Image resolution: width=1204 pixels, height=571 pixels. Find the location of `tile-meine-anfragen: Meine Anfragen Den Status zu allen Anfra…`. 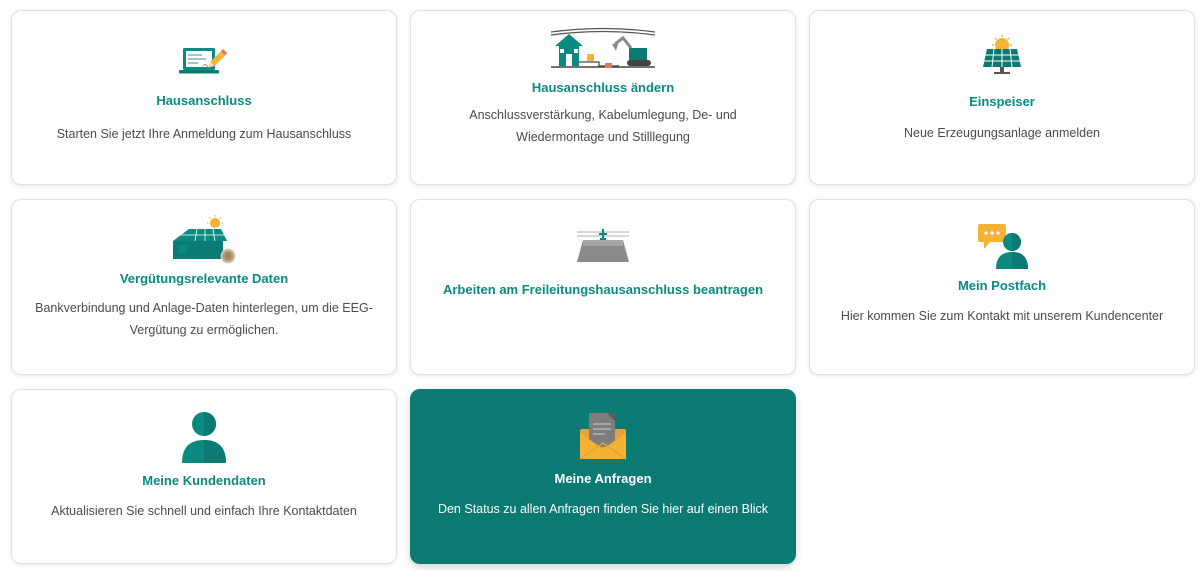

tile-meine-anfragen: Meine Anfragen Den Status zu allen Anfra… is located at coordinates (603, 476).